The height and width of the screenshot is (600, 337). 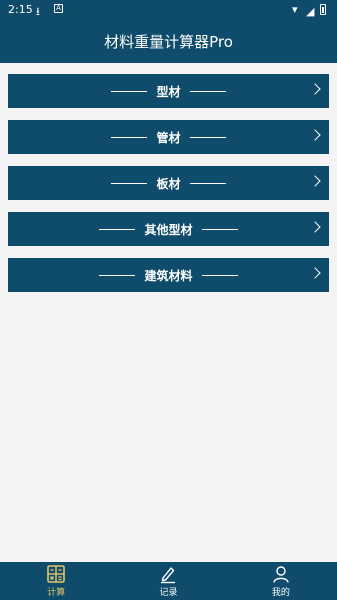 What do you see at coordinates (58, 8) in the screenshot?
I see `notification-icon: A` at bounding box center [58, 8].